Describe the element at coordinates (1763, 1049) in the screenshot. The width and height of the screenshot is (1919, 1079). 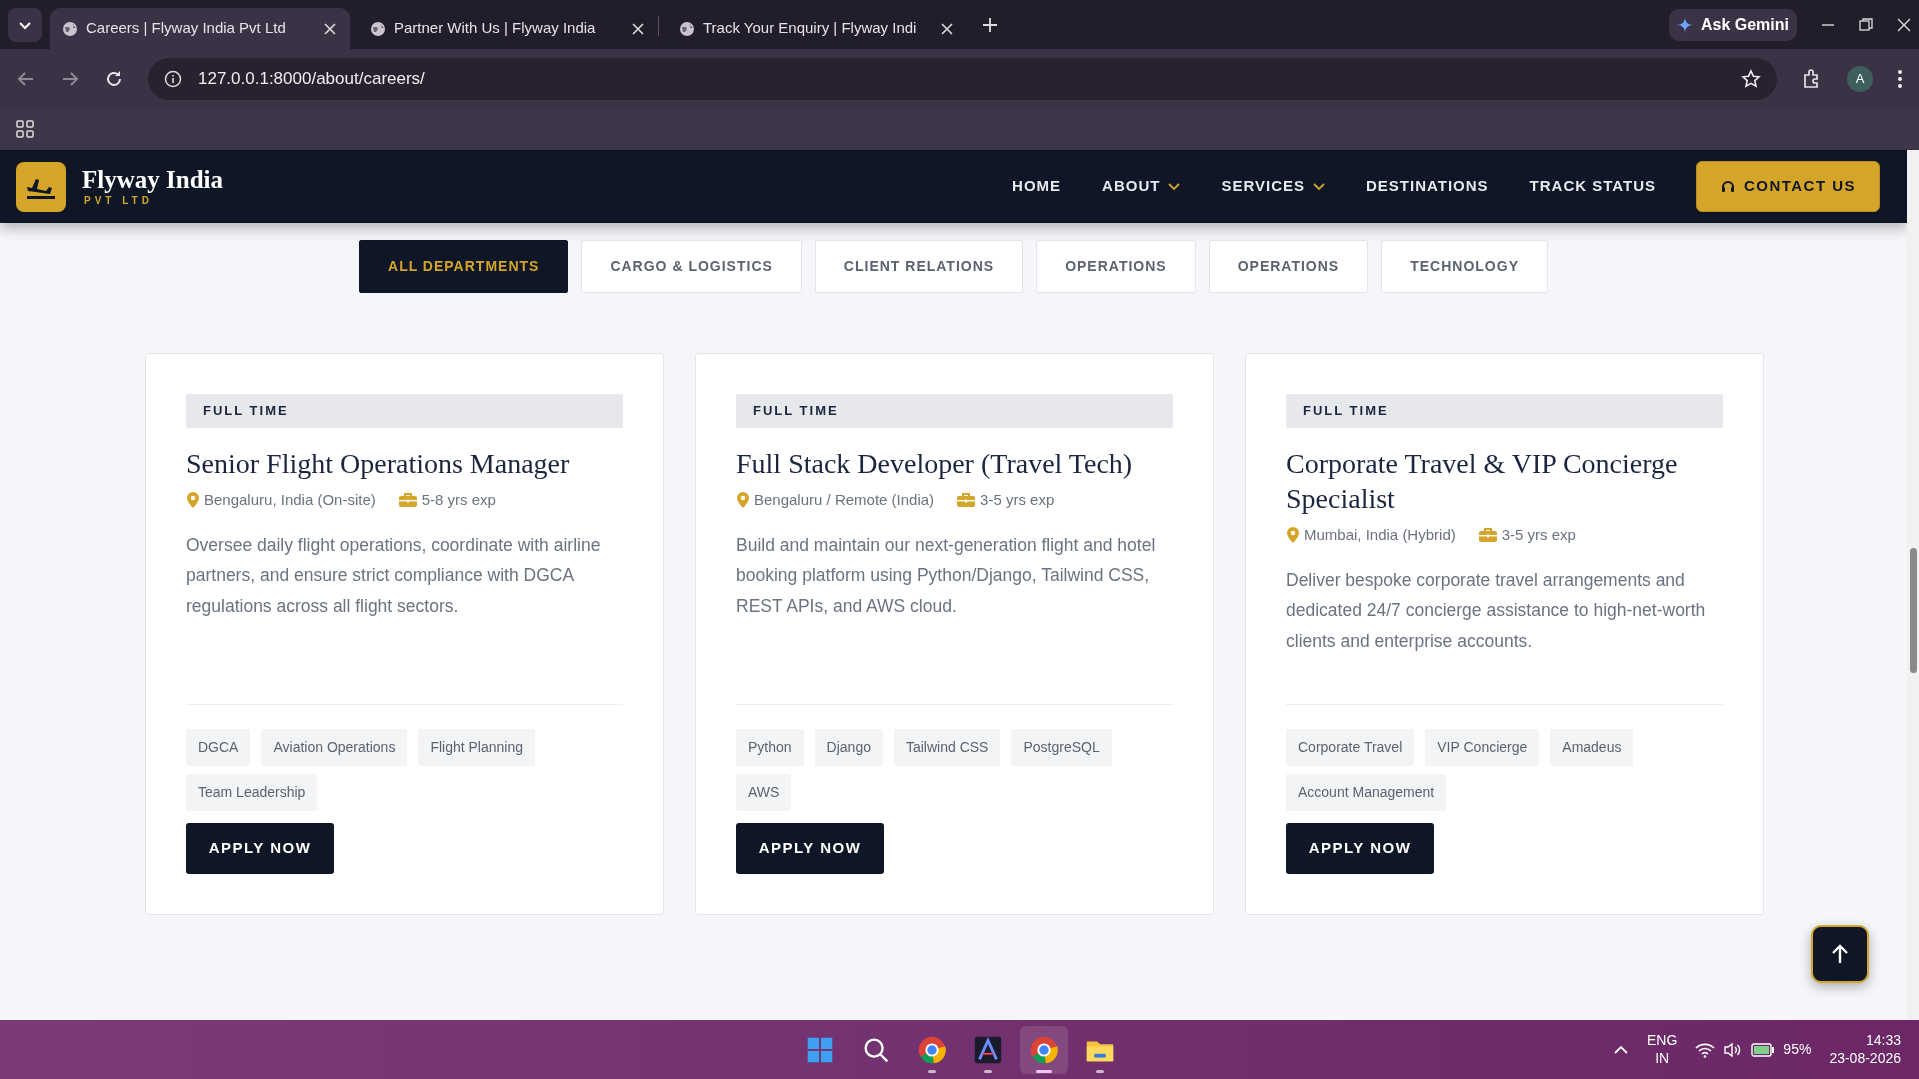
I see `battery-icon` at that location.